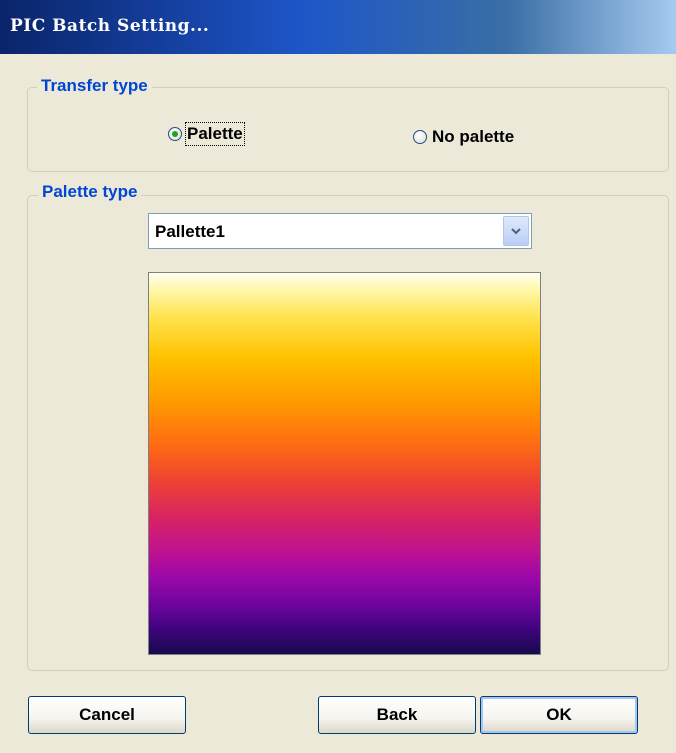 Image resolution: width=676 pixels, height=753 pixels. Describe the element at coordinates (516, 231) in the screenshot. I see `chevron-down-icon` at that location.